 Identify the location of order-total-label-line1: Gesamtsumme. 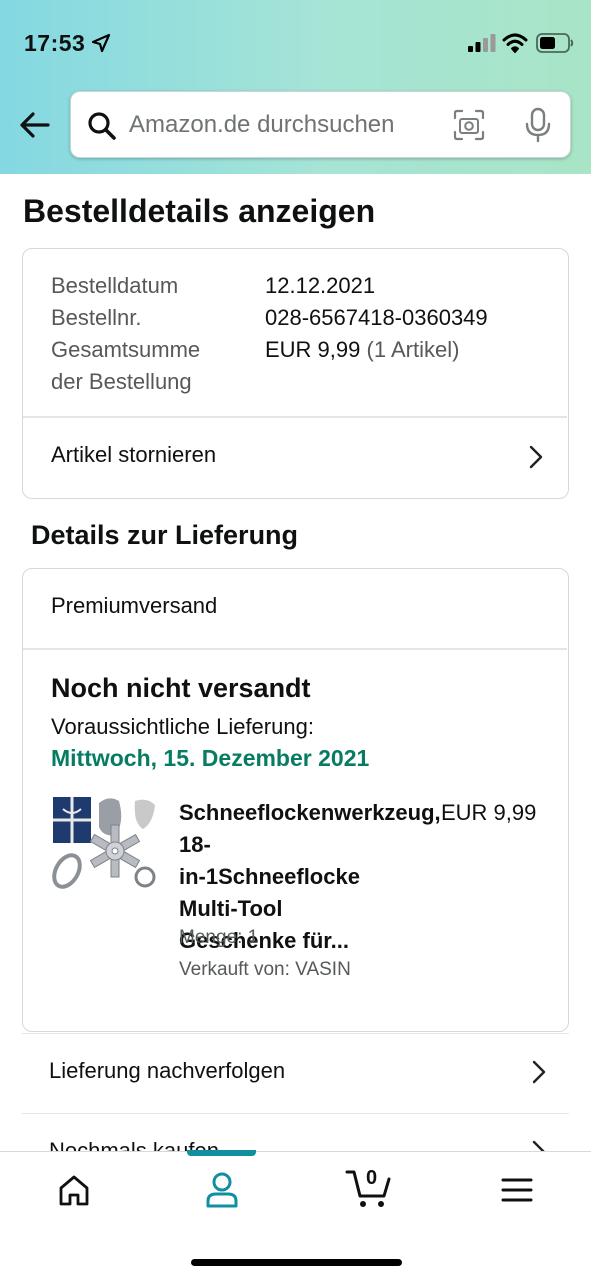
(126, 349).